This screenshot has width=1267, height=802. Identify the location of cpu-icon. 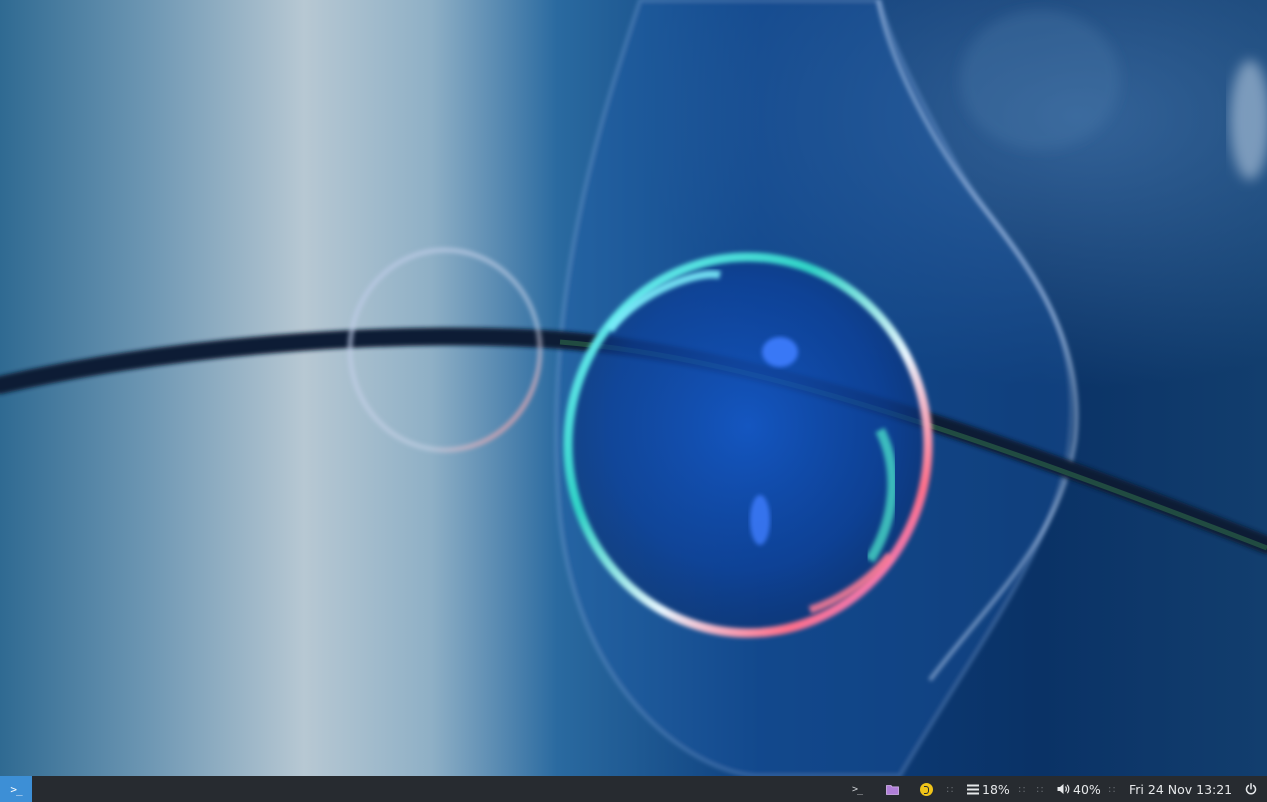
(973, 789).